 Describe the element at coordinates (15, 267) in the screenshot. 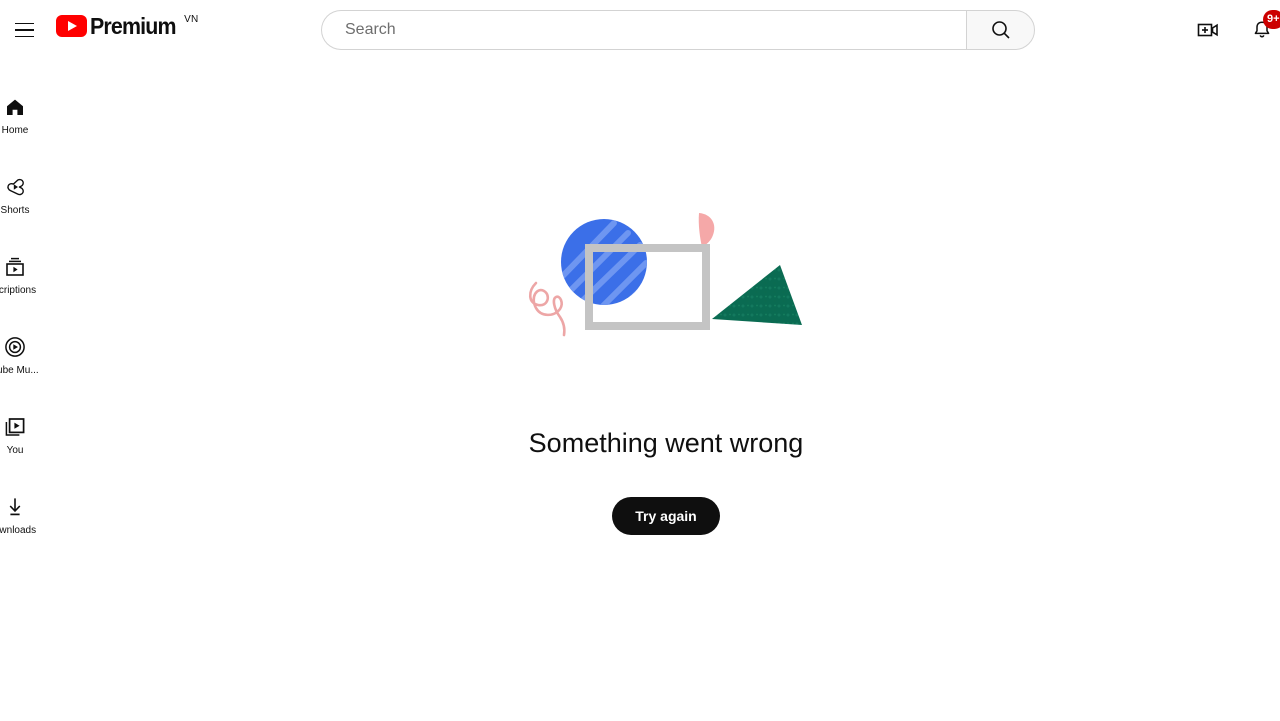

I see `subscriptions-icon` at that location.